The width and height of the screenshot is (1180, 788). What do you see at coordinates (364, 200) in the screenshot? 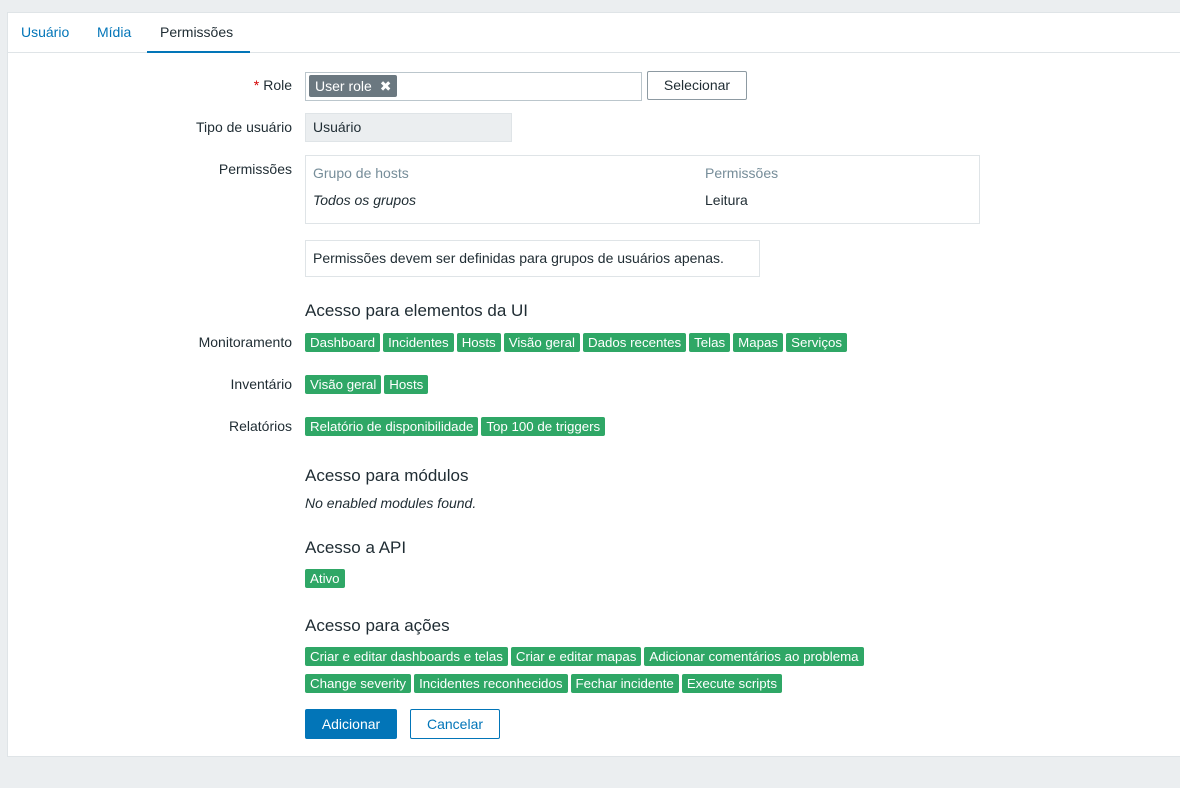
I see `row-host-group: Todos os grupos` at bounding box center [364, 200].